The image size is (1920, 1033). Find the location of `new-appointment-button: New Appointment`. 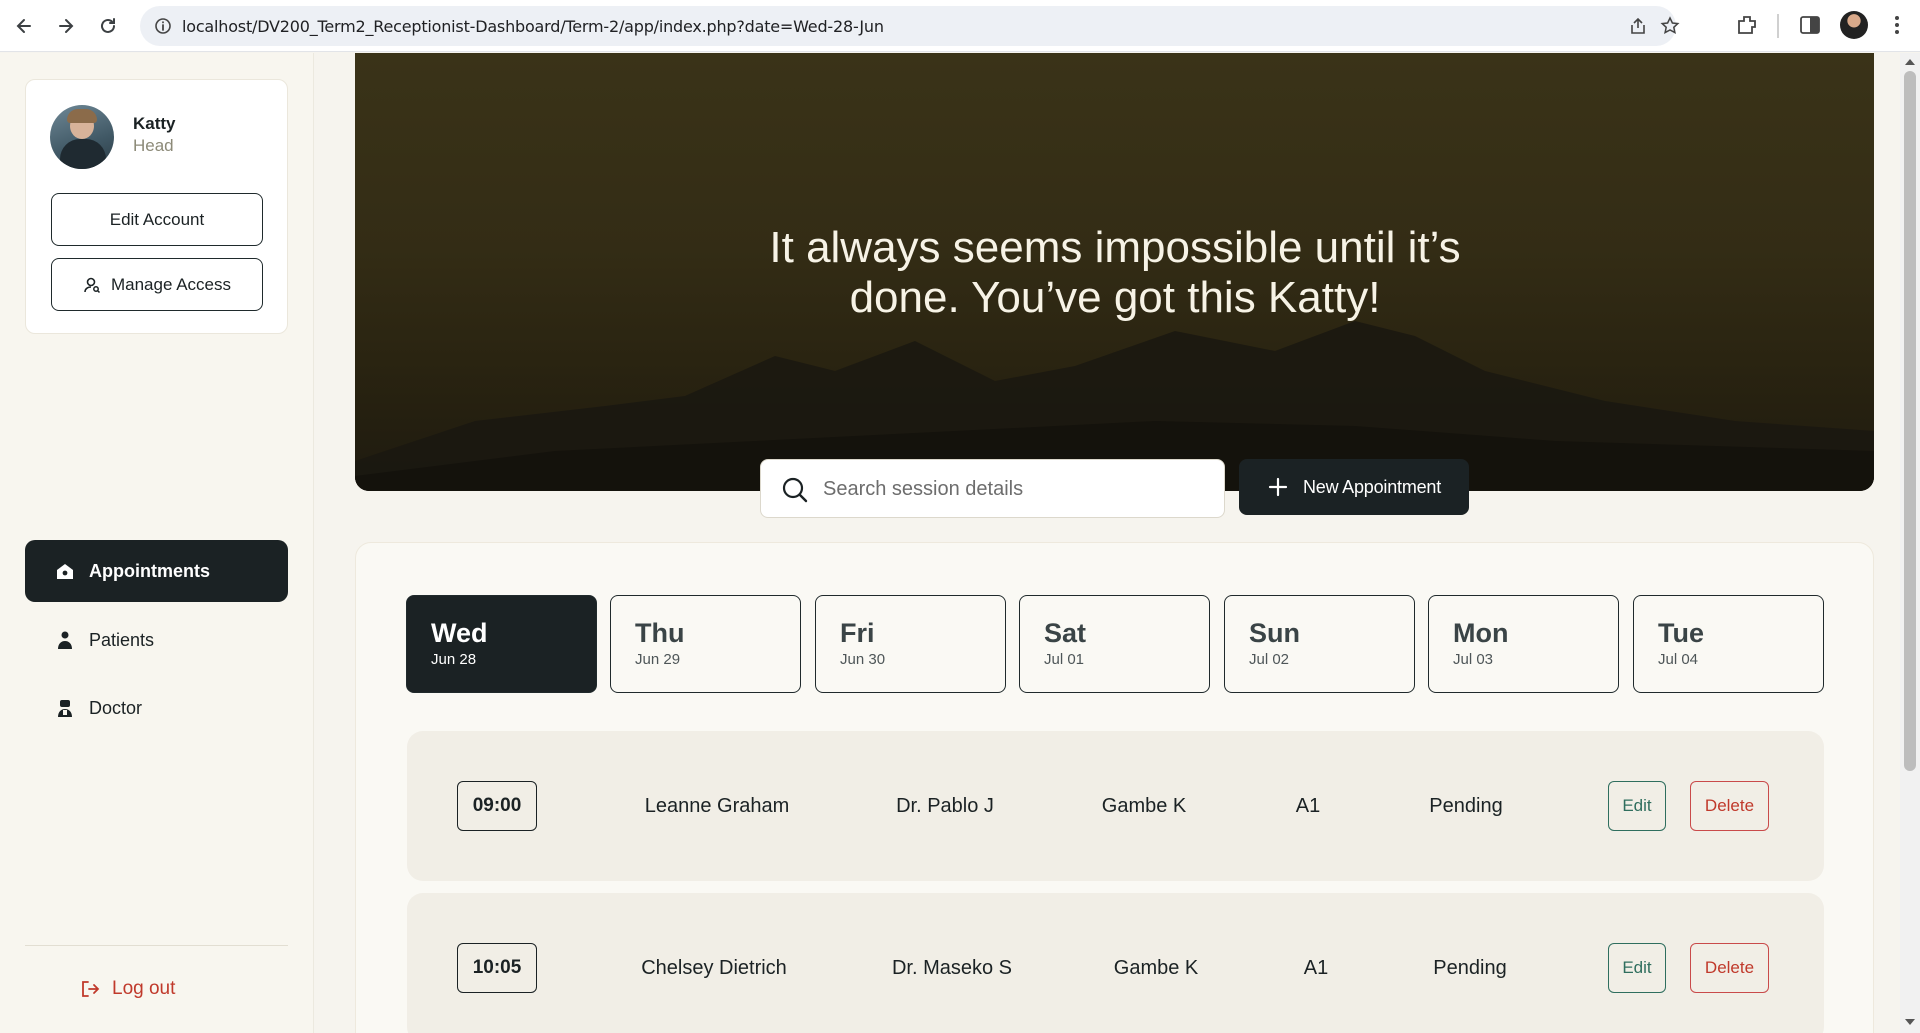

new-appointment-button: New Appointment is located at coordinates (1354, 487).